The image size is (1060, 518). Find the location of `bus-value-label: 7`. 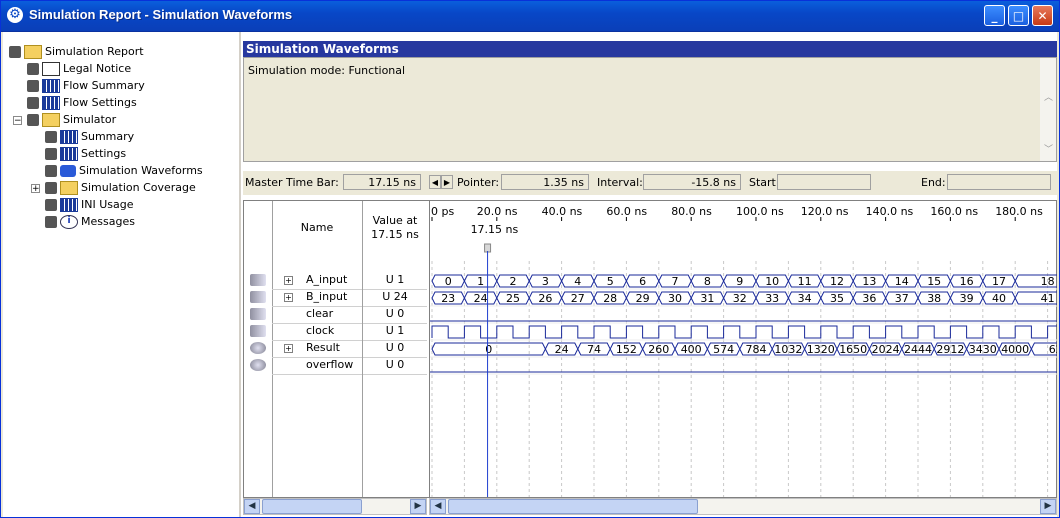

bus-value-label: 7 is located at coordinates (675, 281).